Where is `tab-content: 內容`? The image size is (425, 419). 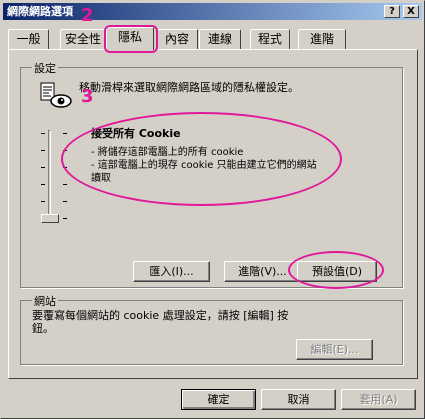
tab-content: 內容 is located at coordinates (177, 39).